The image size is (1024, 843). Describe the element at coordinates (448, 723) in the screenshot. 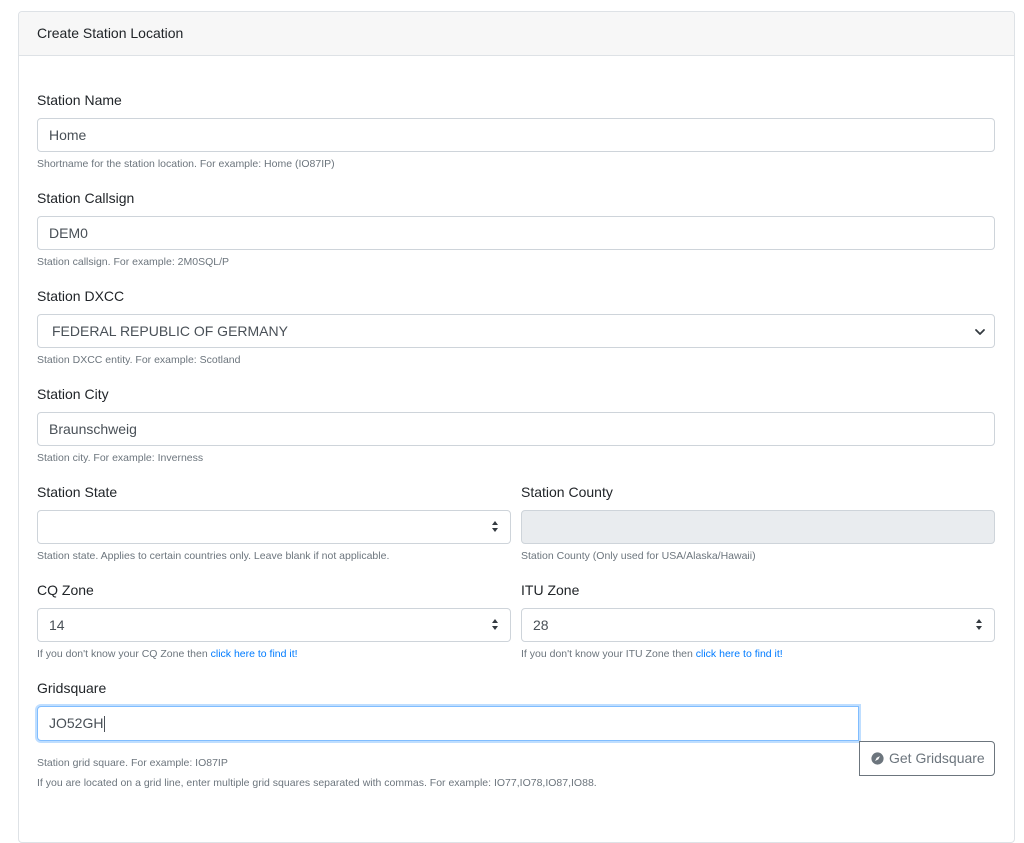

I see `gridsquare-input: JO52GH` at that location.